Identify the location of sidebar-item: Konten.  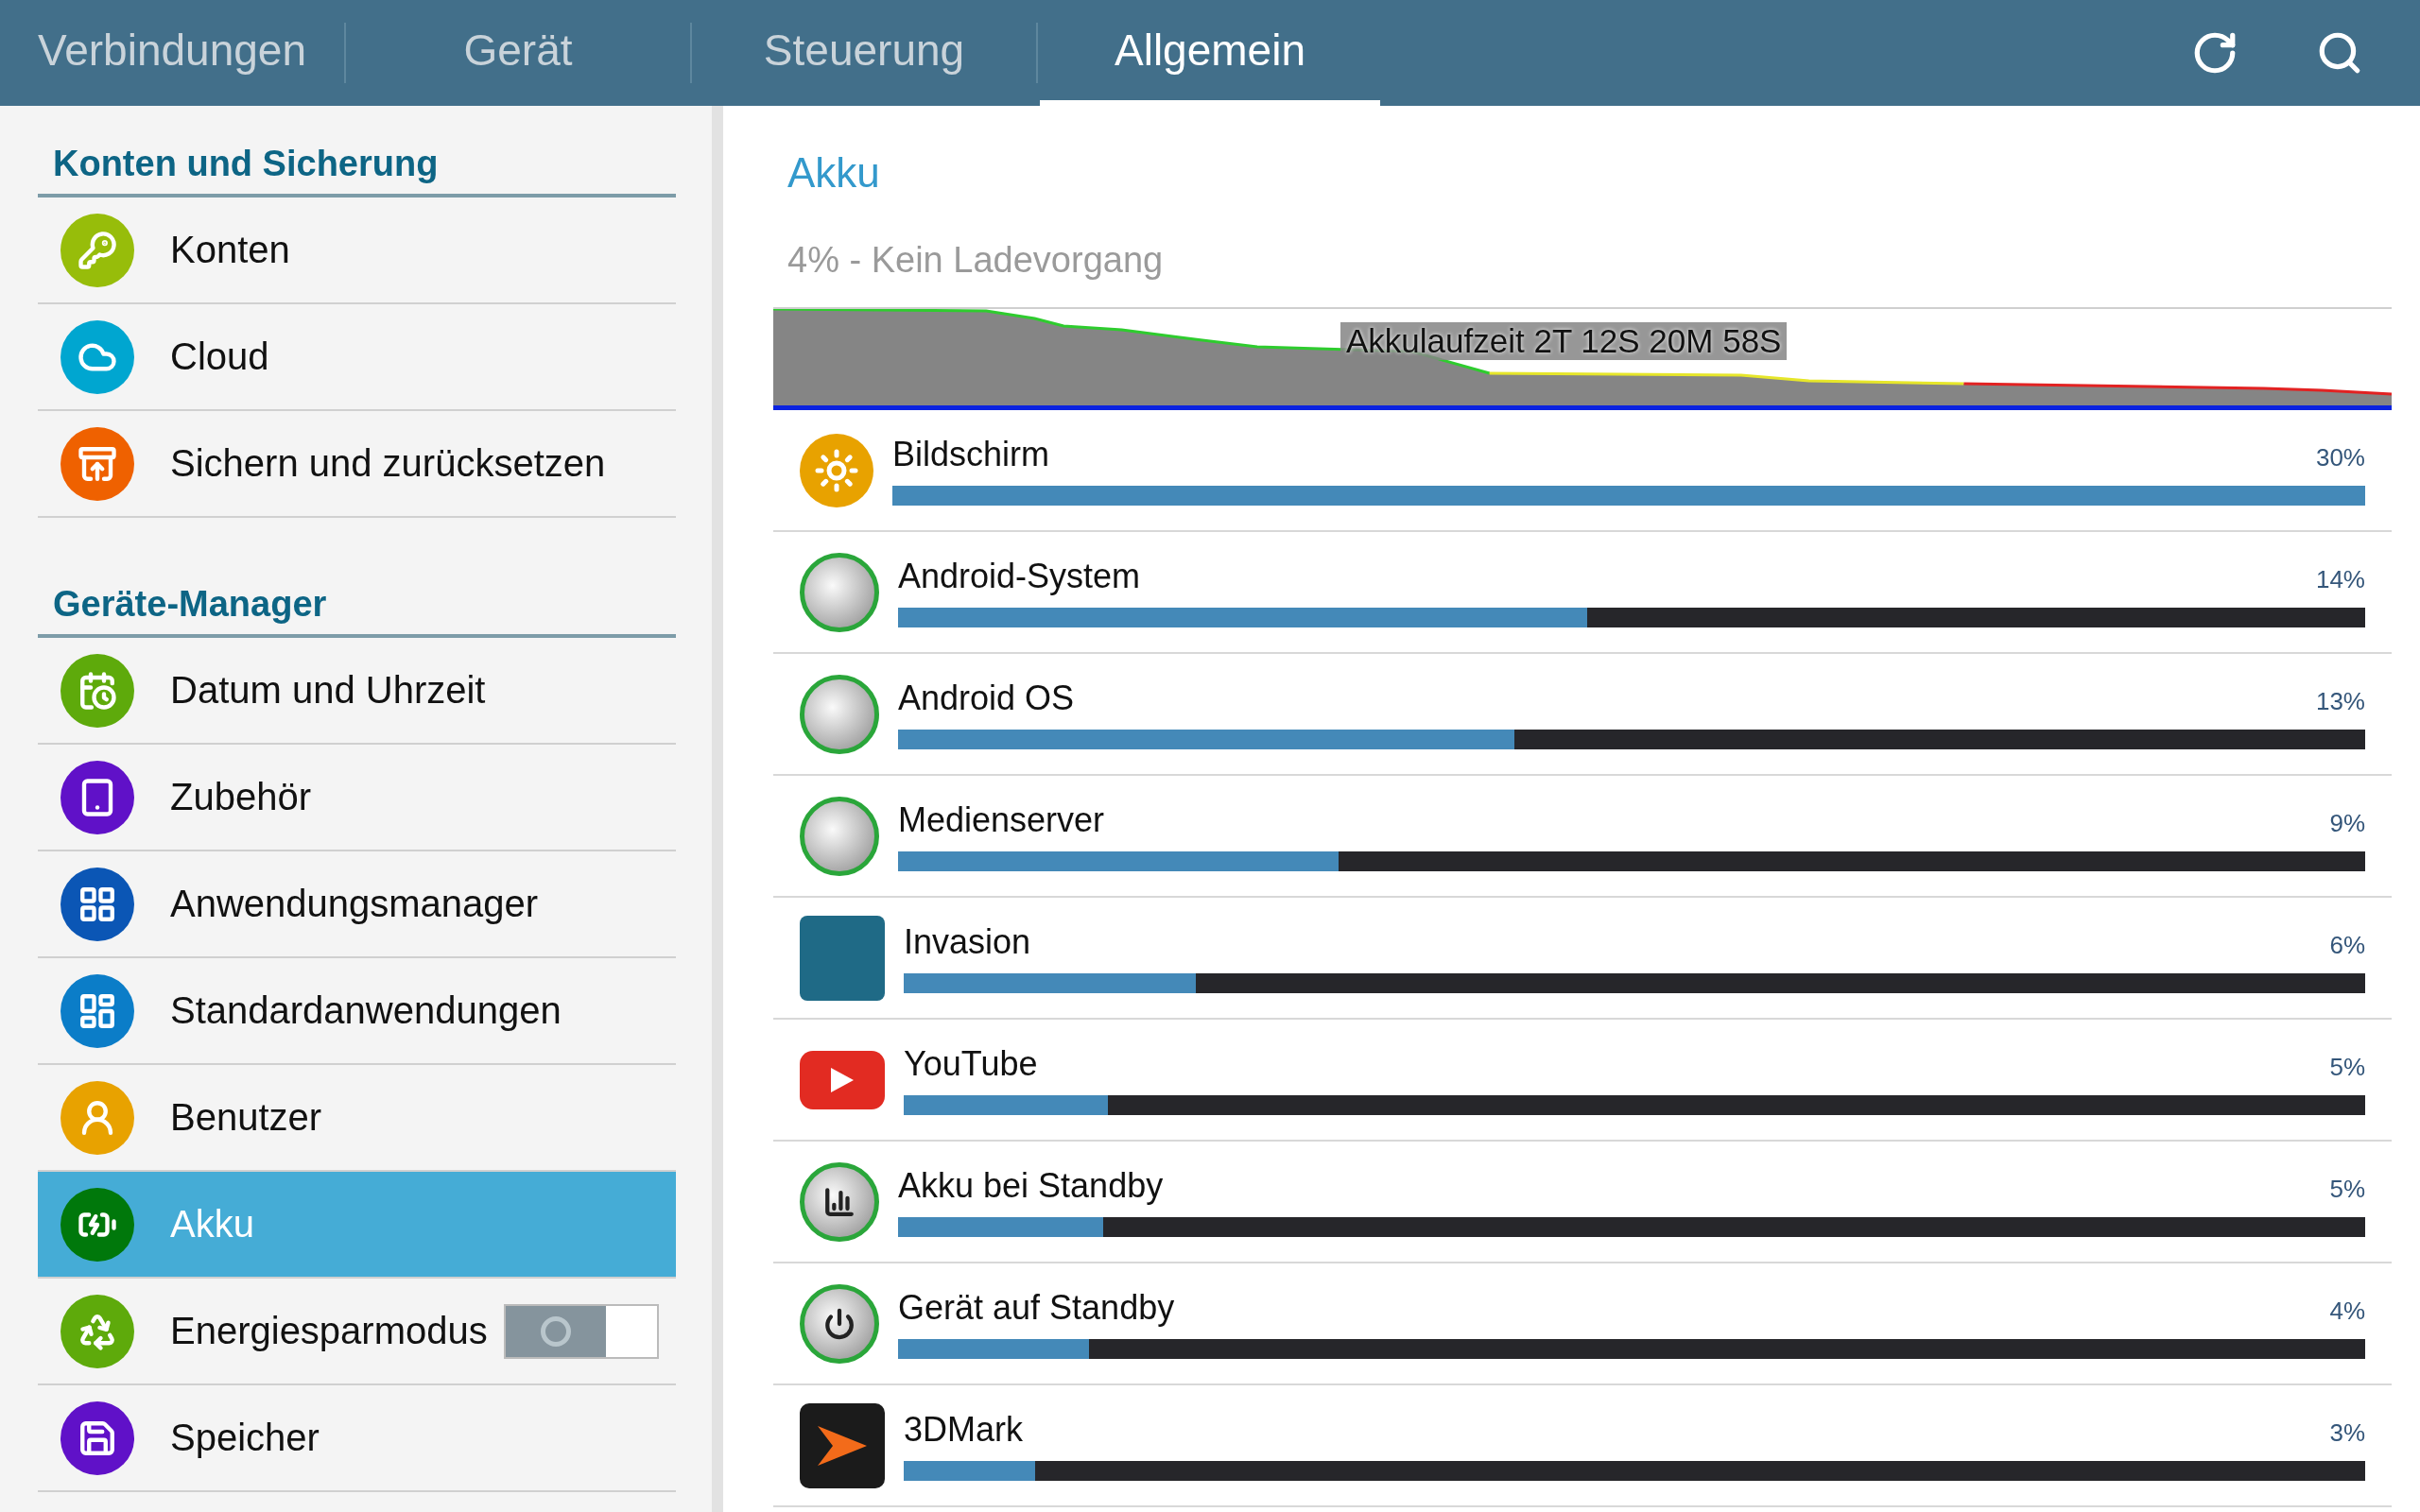
(357, 251).